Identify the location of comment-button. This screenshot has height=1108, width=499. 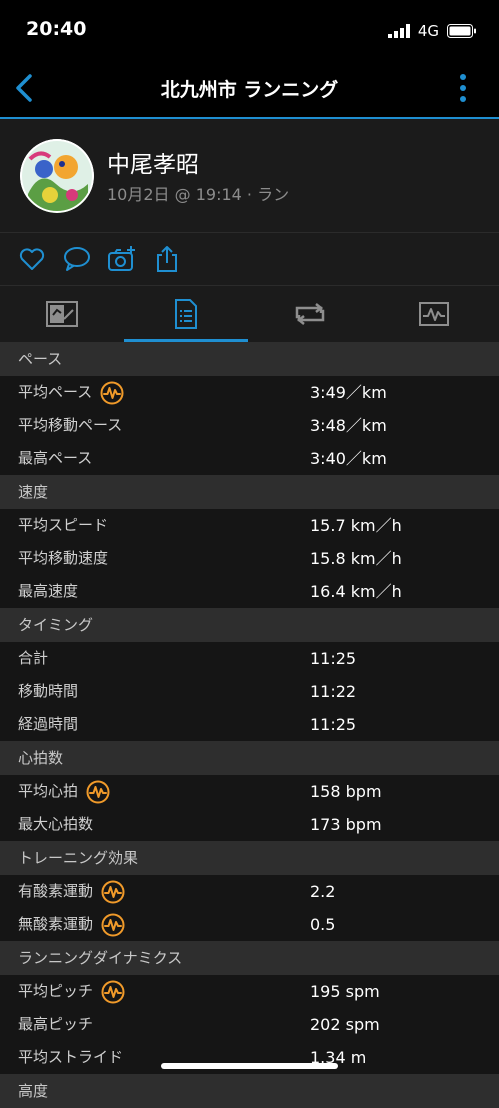
(77, 259).